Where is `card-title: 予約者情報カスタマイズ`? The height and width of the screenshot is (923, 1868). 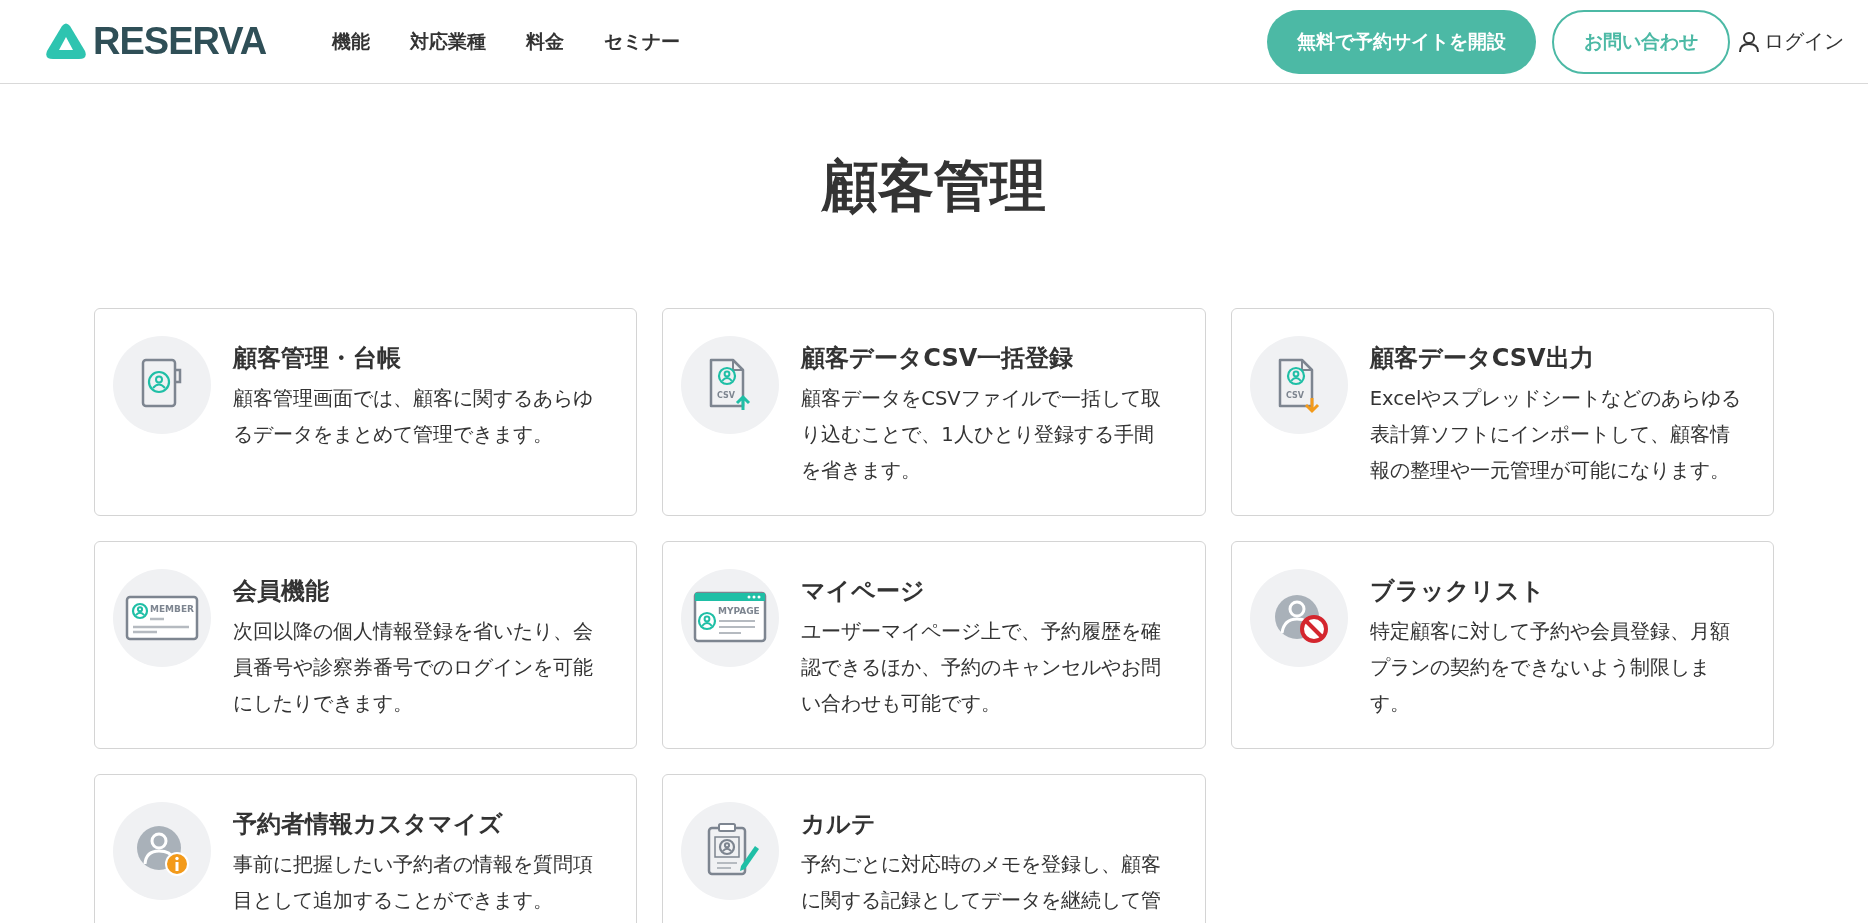 card-title: 予約者情報カスタマイズ is located at coordinates (368, 824).